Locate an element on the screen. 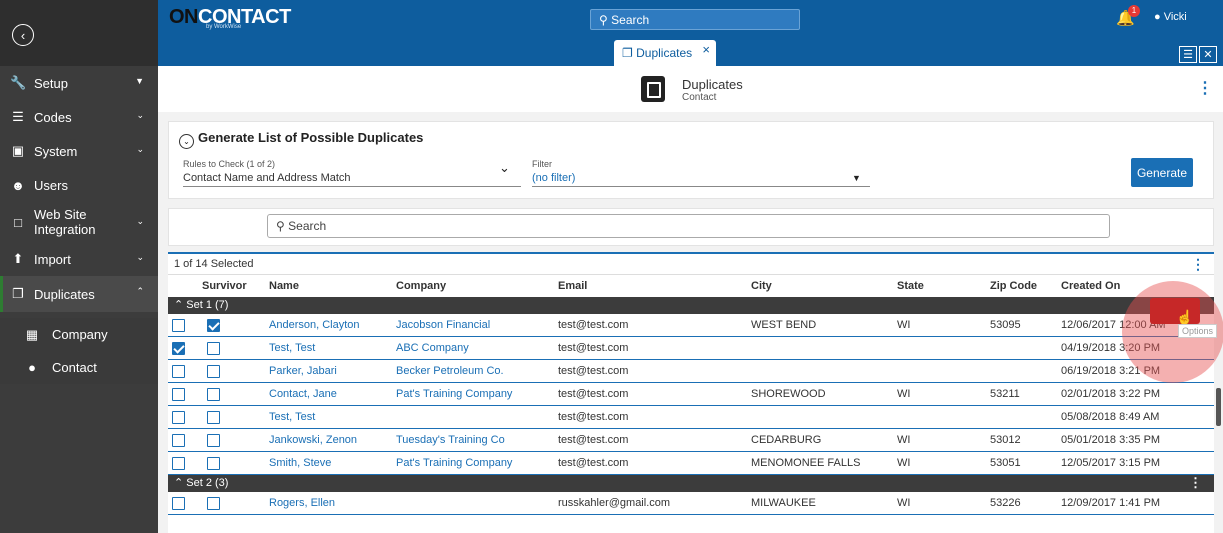 Image resolution: width=1223 pixels, height=533 pixels. cell-company: ABC Company is located at coordinates (432, 348).